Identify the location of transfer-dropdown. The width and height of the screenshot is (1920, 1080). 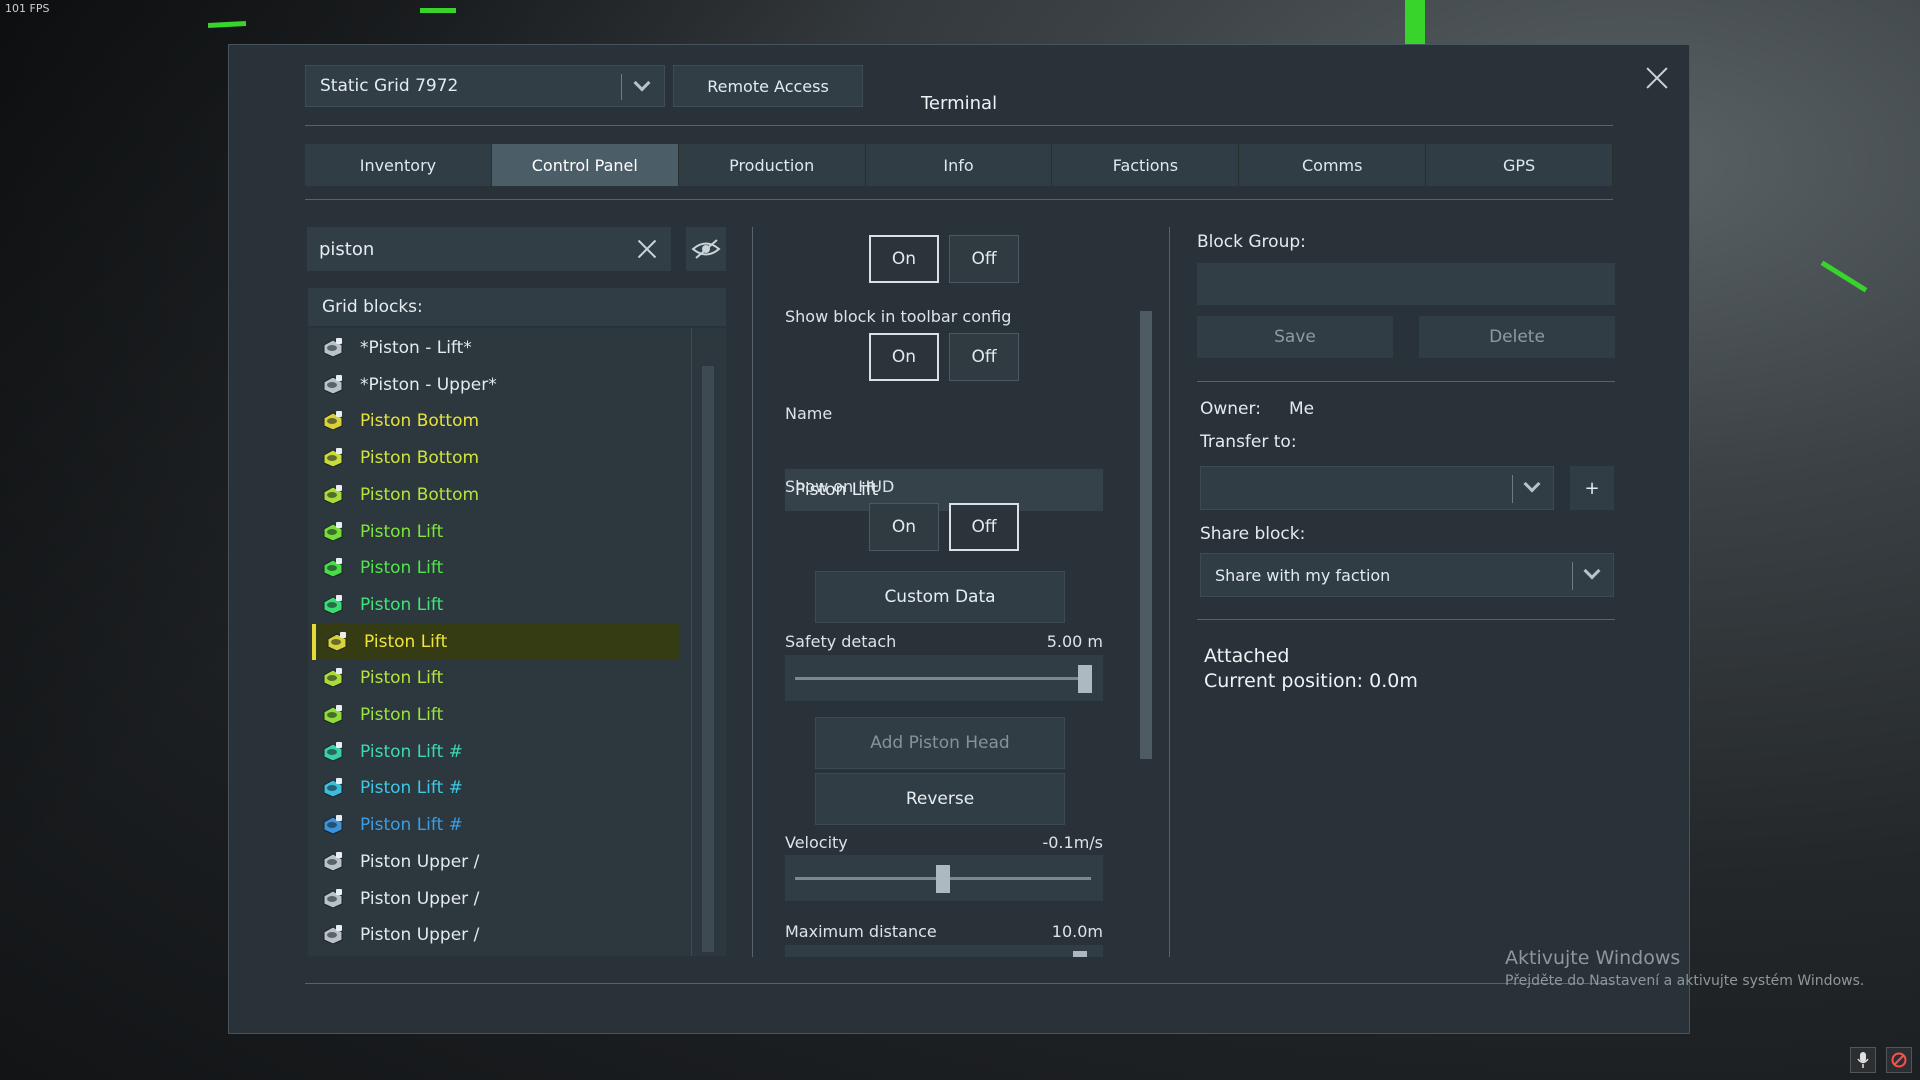
(1377, 488).